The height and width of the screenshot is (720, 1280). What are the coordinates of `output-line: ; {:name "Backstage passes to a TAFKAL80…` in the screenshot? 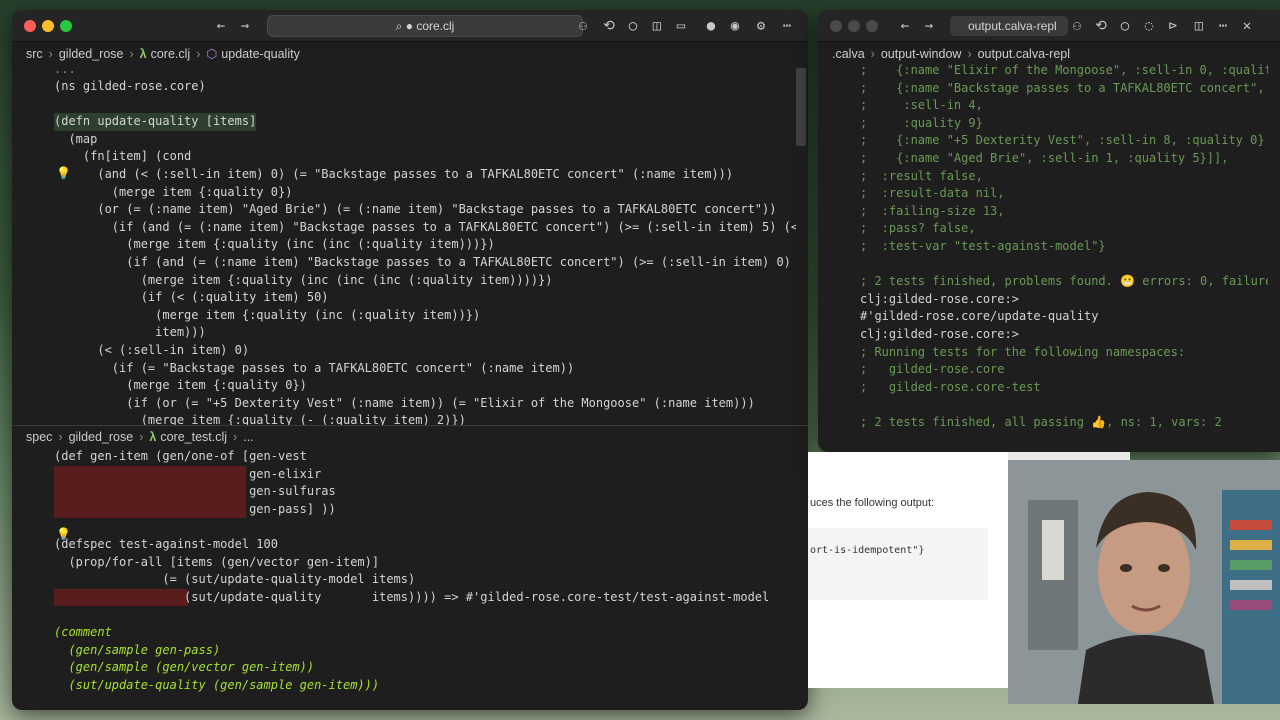 It's located at (1062, 87).